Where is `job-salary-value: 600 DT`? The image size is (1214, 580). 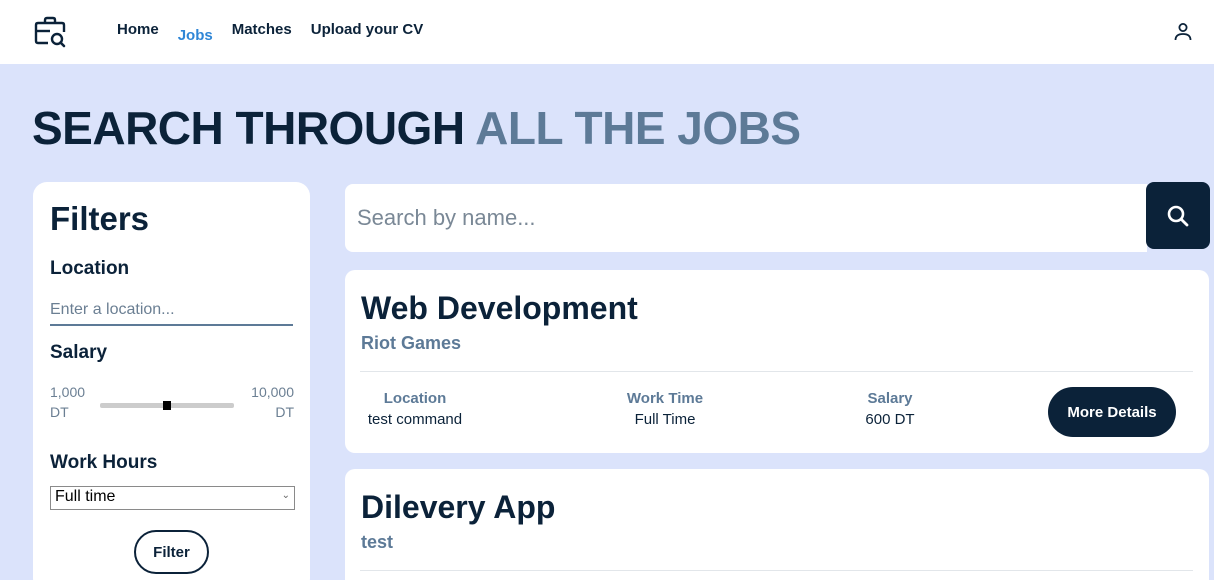 job-salary-value: 600 DT is located at coordinates (890, 419).